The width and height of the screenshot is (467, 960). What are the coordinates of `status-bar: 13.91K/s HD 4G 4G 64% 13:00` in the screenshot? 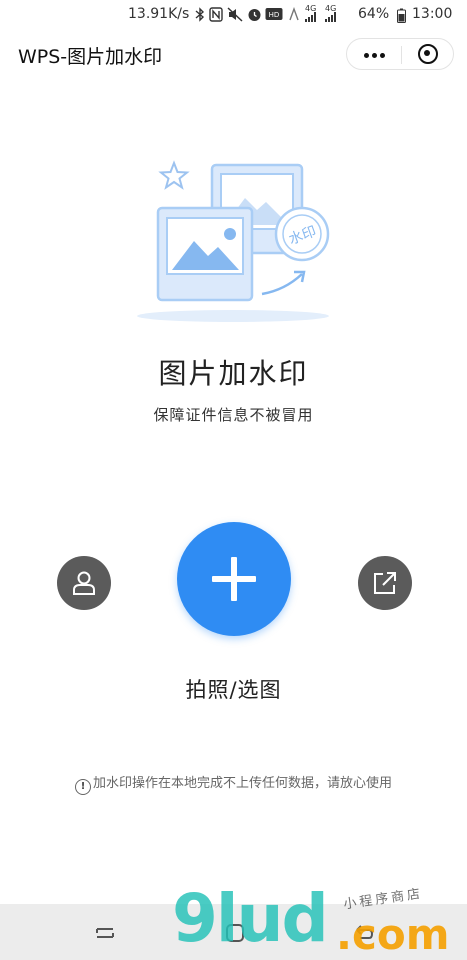 It's located at (233, 15).